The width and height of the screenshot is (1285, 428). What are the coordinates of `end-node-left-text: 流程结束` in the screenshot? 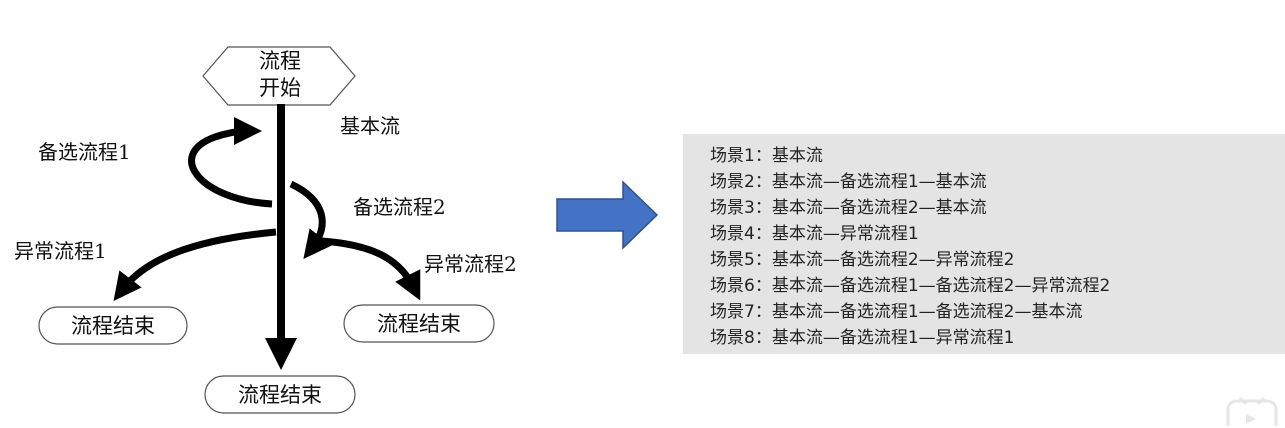 It's located at (113, 326).